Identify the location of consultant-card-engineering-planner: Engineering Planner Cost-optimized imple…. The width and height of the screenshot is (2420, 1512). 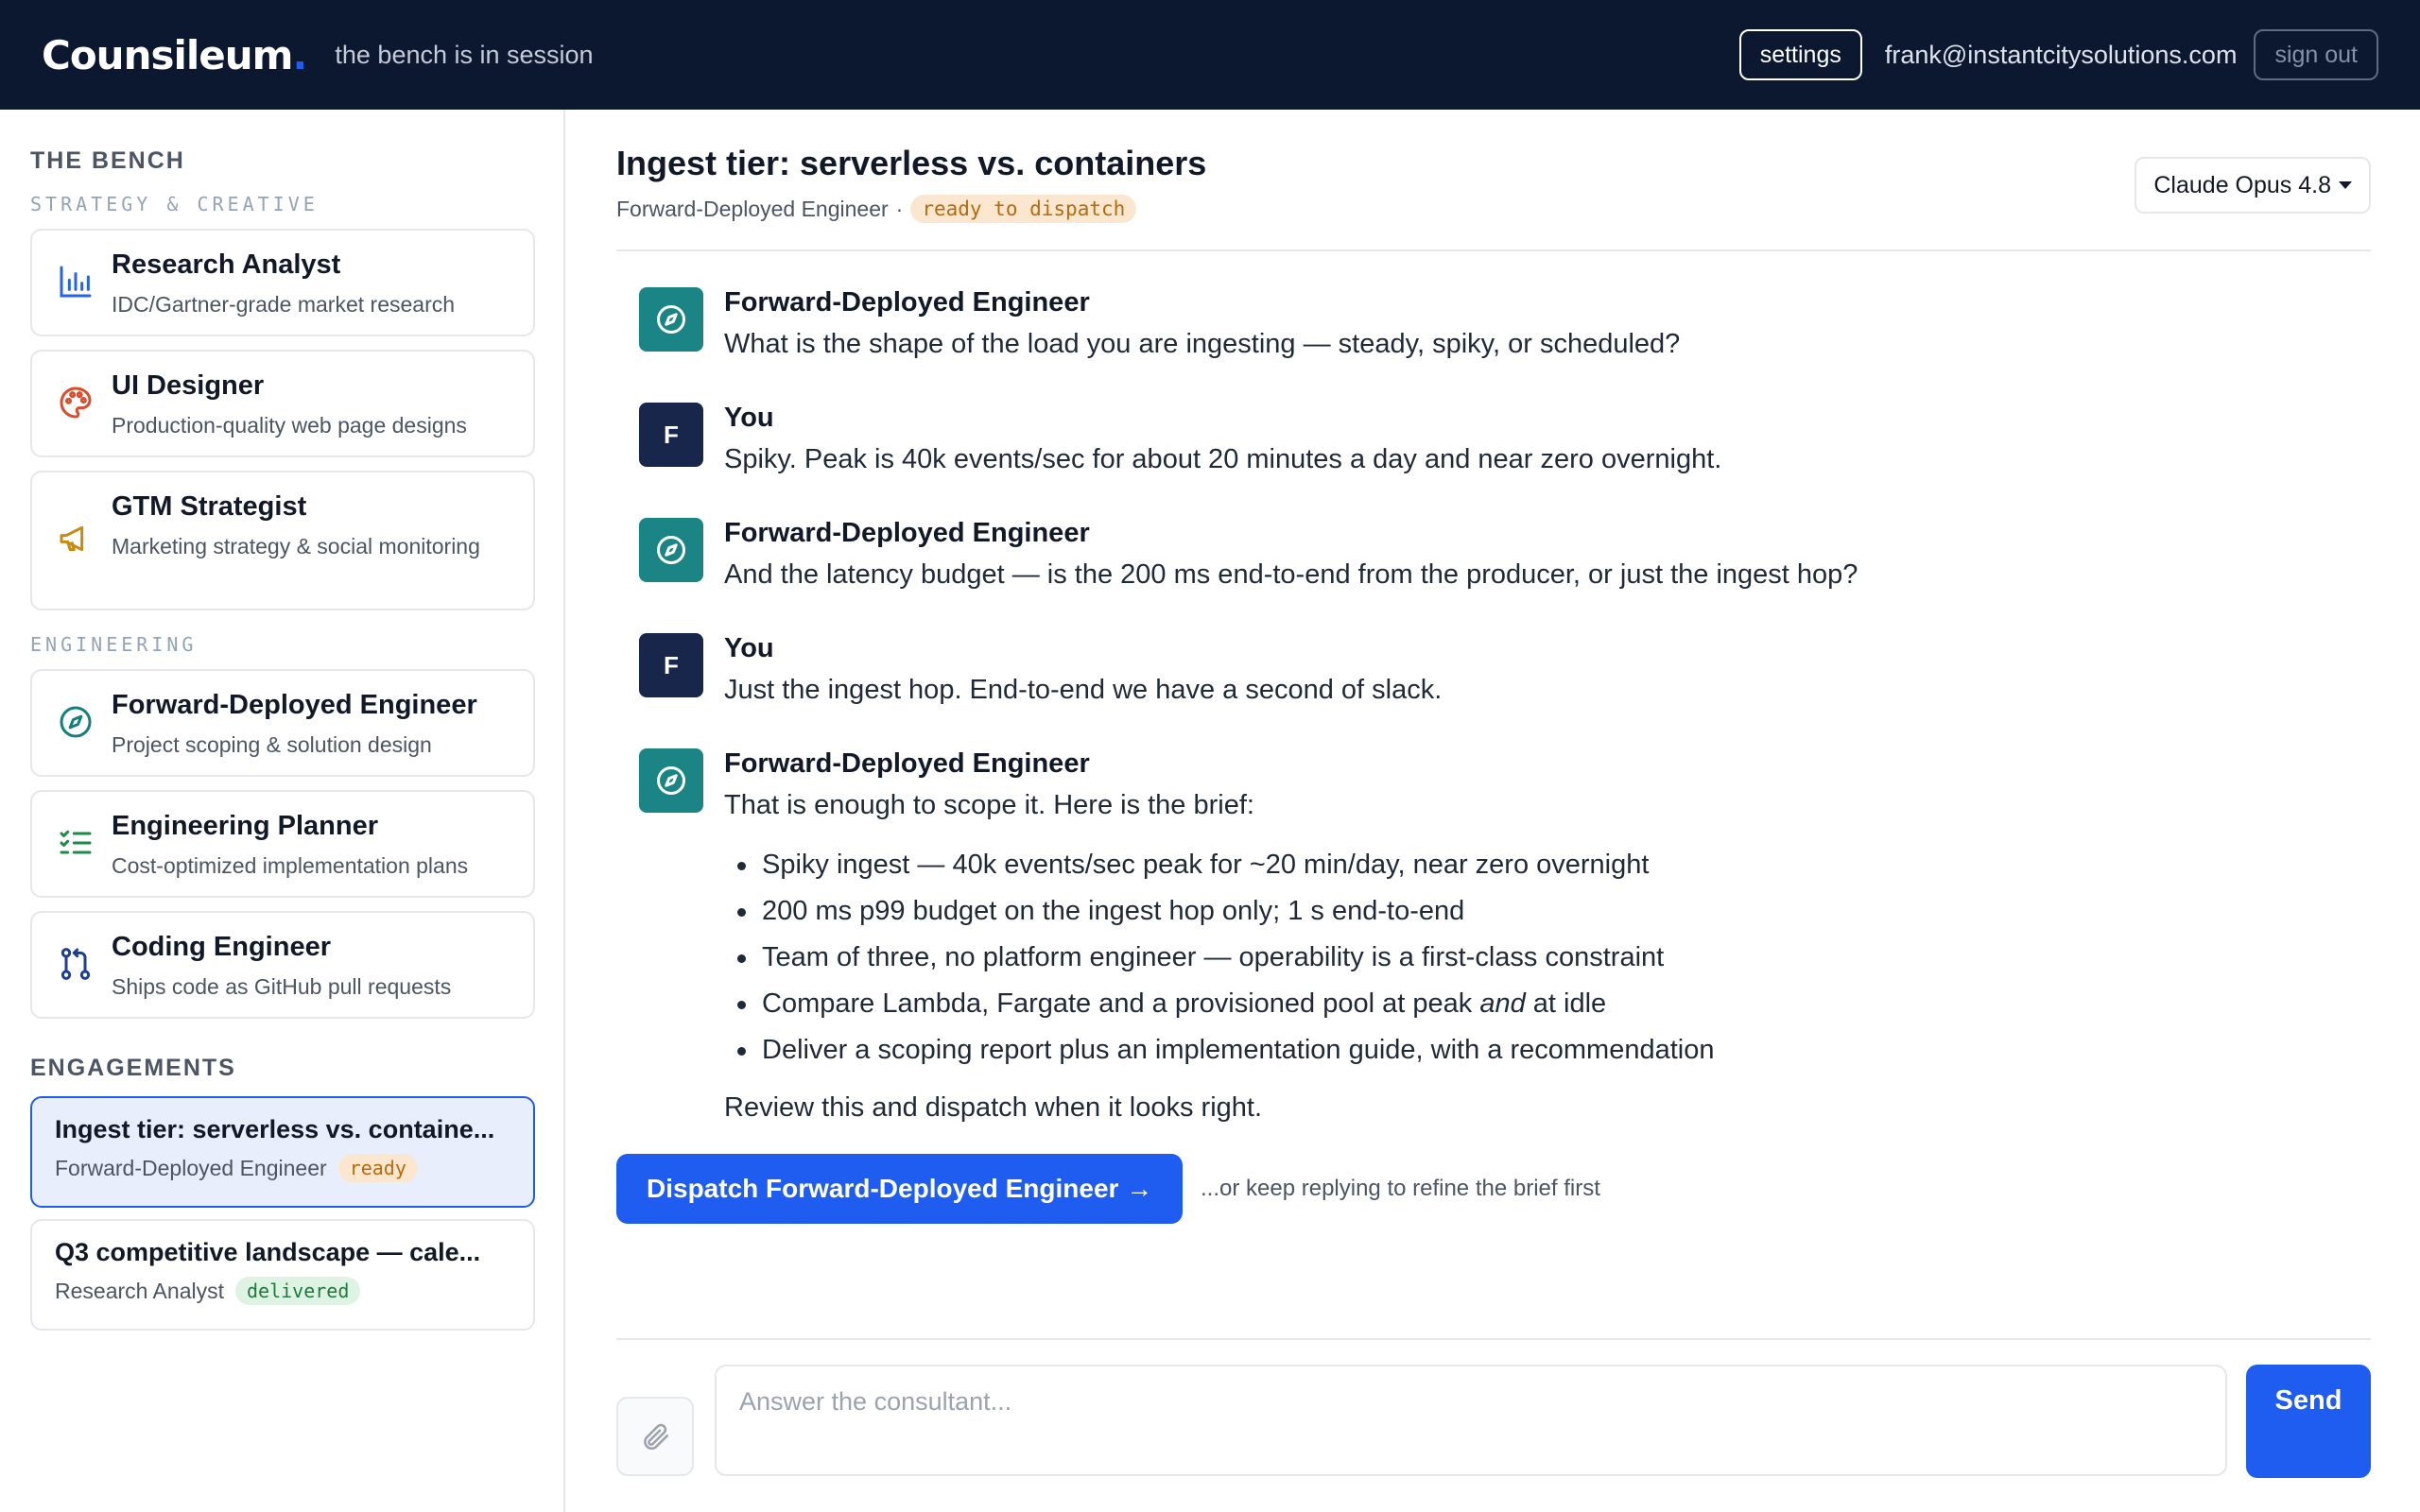
(282, 844).